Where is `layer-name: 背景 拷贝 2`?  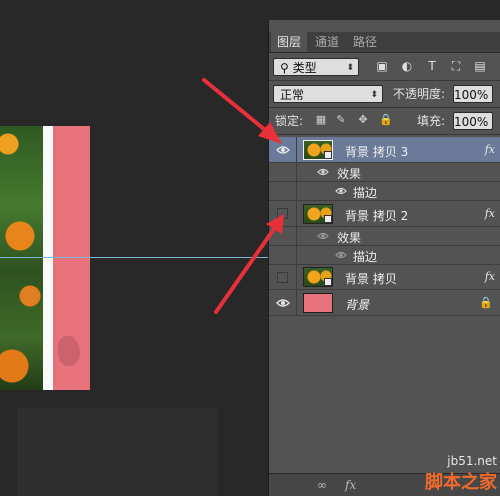
layer-name: 背景 拷贝 2 is located at coordinates (376, 215).